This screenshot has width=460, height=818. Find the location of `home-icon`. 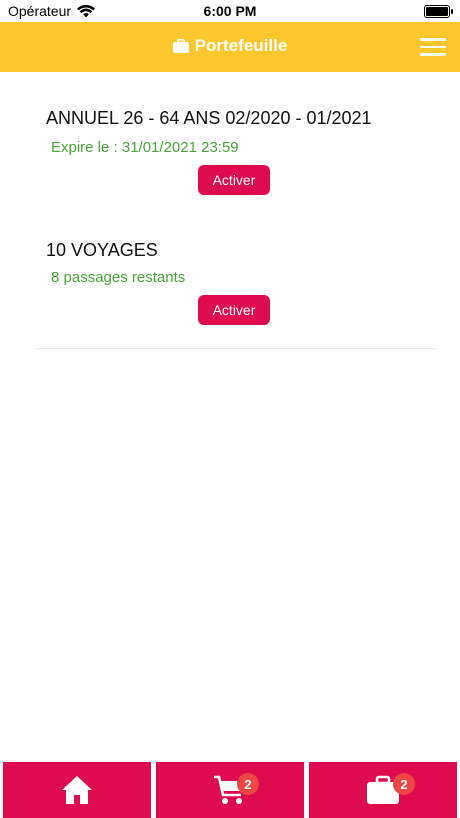

home-icon is located at coordinates (77, 790).